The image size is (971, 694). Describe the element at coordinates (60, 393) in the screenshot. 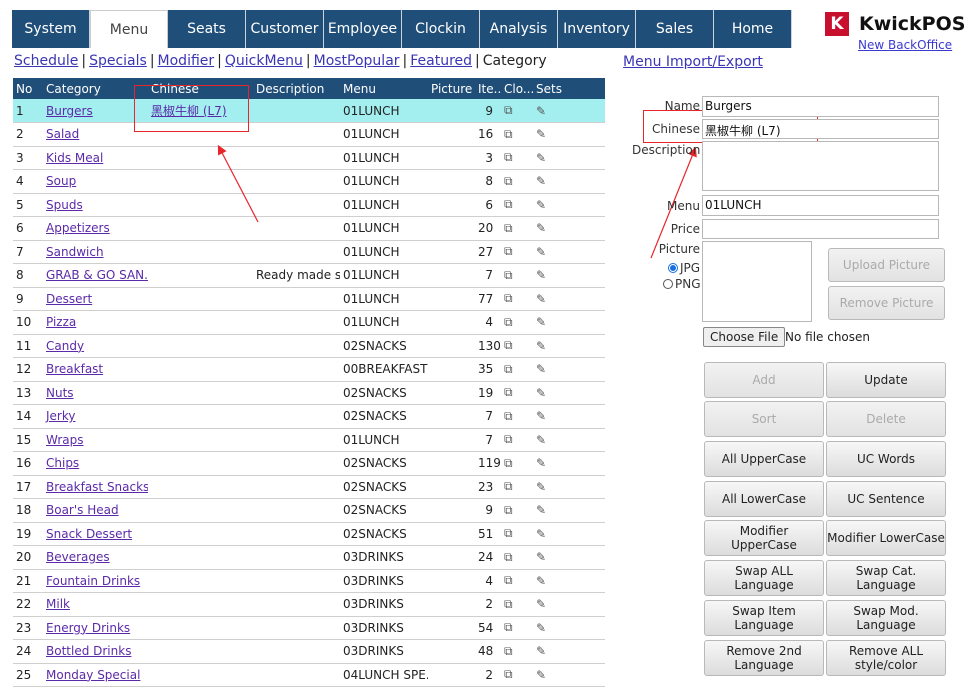

I see `category-cell-link: Nuts` at that location.